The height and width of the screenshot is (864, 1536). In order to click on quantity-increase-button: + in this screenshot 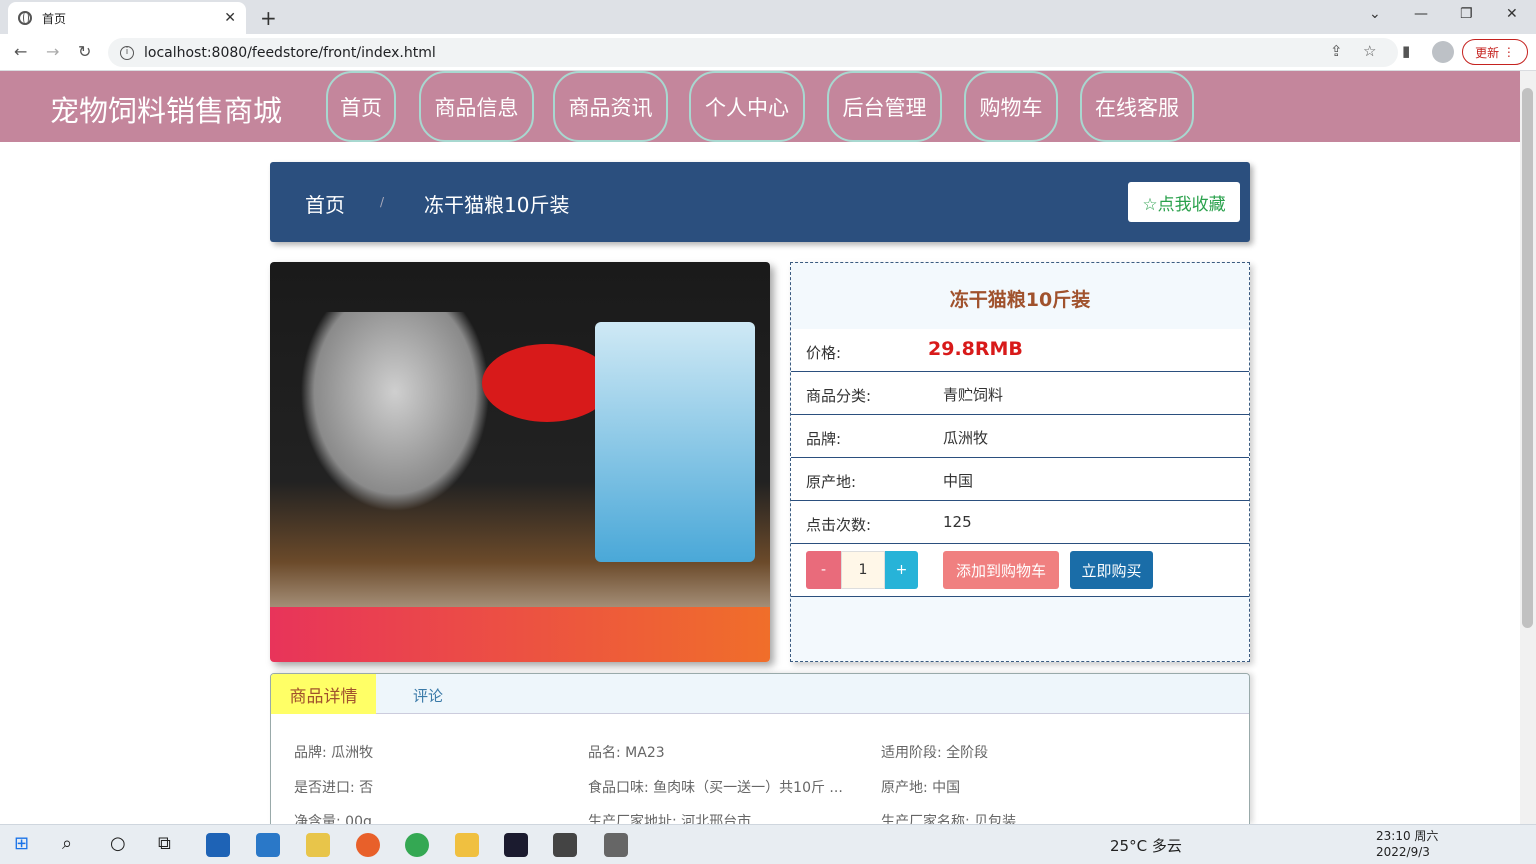, I will do `click(901, 570)`.